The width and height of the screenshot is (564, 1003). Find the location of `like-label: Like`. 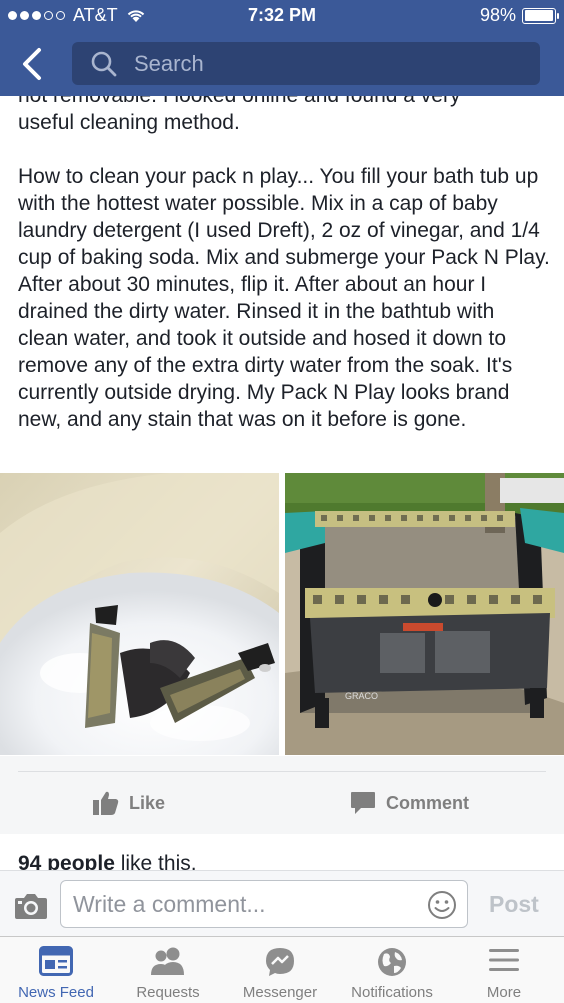

like-label: Like is located at coordinates (147, 802).